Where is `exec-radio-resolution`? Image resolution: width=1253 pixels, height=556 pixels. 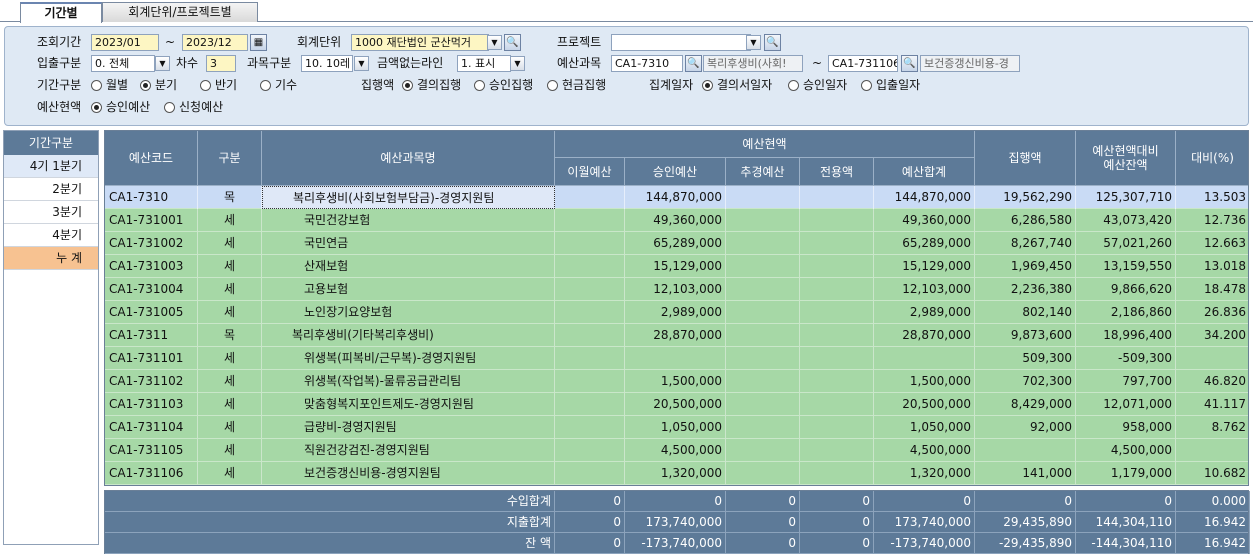 exec-radio-resolution is located at coordinates (407, 85).